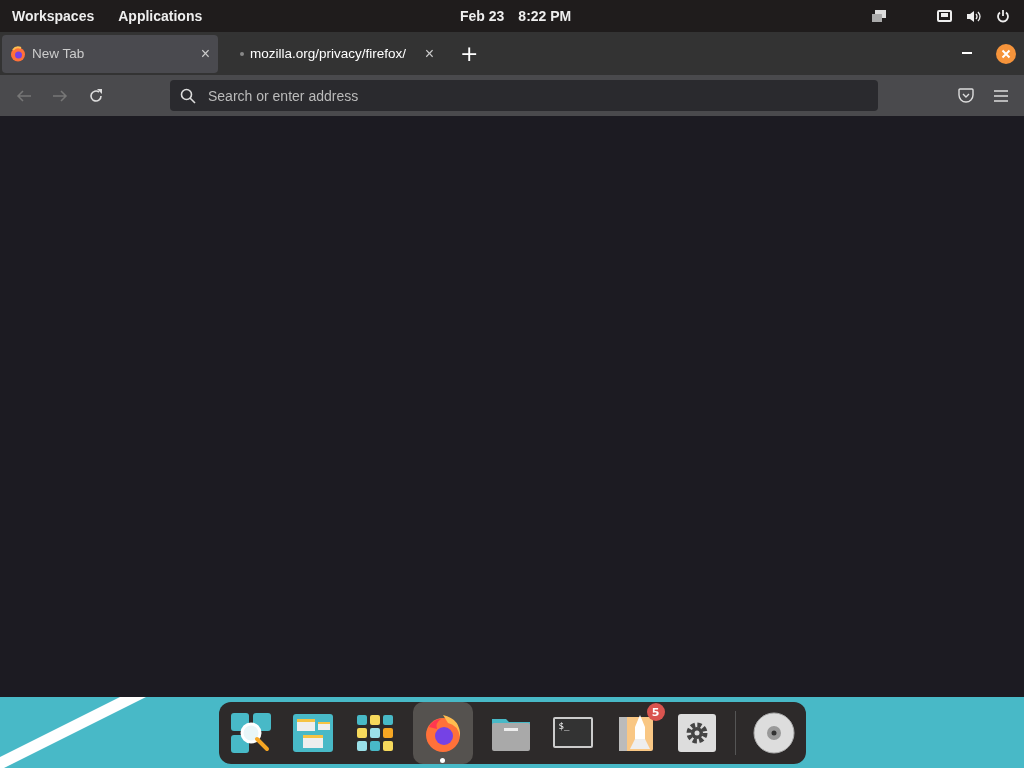 This screenshot has width=1024, height=768. Describe the element at coordinates (250, 733) in the screenshot. I see `search-app-icon` at that location.